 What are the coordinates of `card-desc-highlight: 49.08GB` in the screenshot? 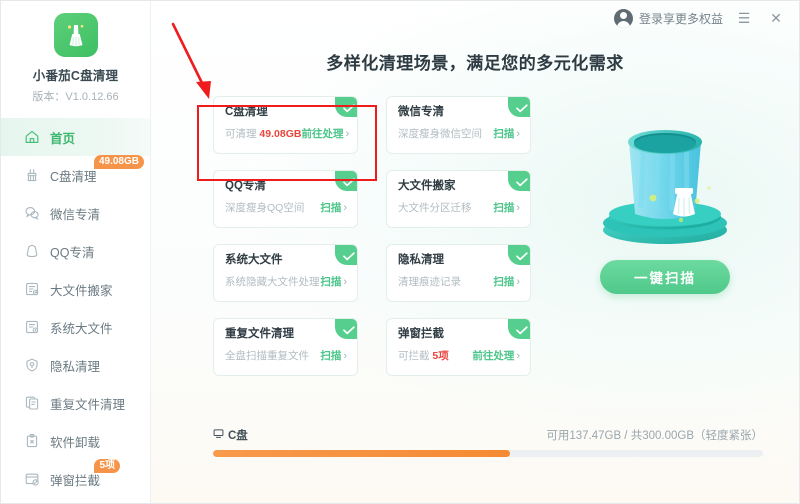 It's located at (280, 134).